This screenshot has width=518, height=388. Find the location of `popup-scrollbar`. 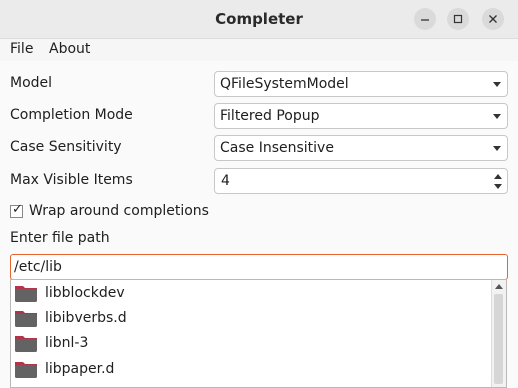

popup-scrollbar is located at coordinates (498, 333).